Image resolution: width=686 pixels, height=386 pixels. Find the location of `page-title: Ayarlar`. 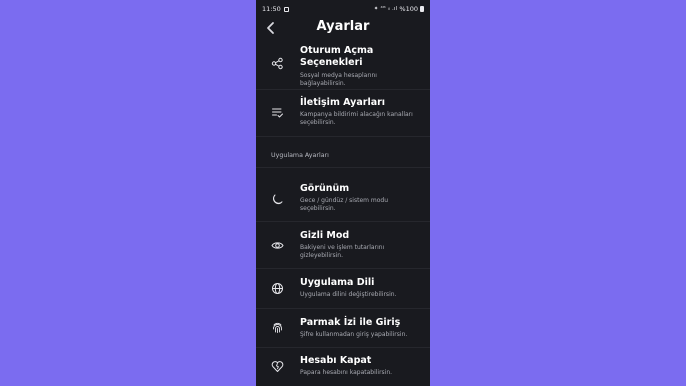

page-title: Ayarlar is located at coordinates (343, 26).